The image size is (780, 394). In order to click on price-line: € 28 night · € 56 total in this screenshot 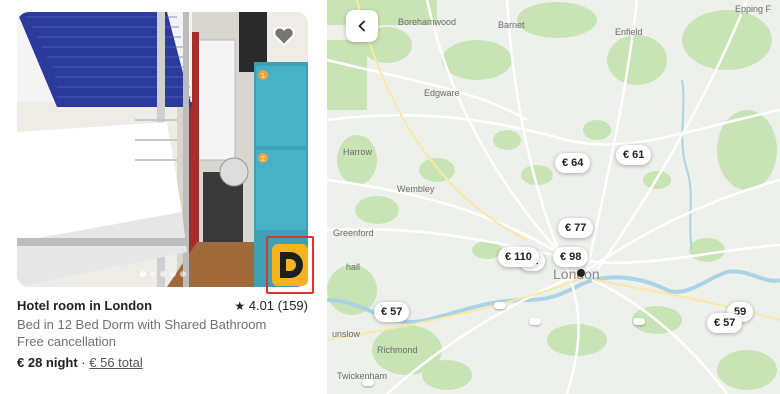, I will do `click(80, 362)`.